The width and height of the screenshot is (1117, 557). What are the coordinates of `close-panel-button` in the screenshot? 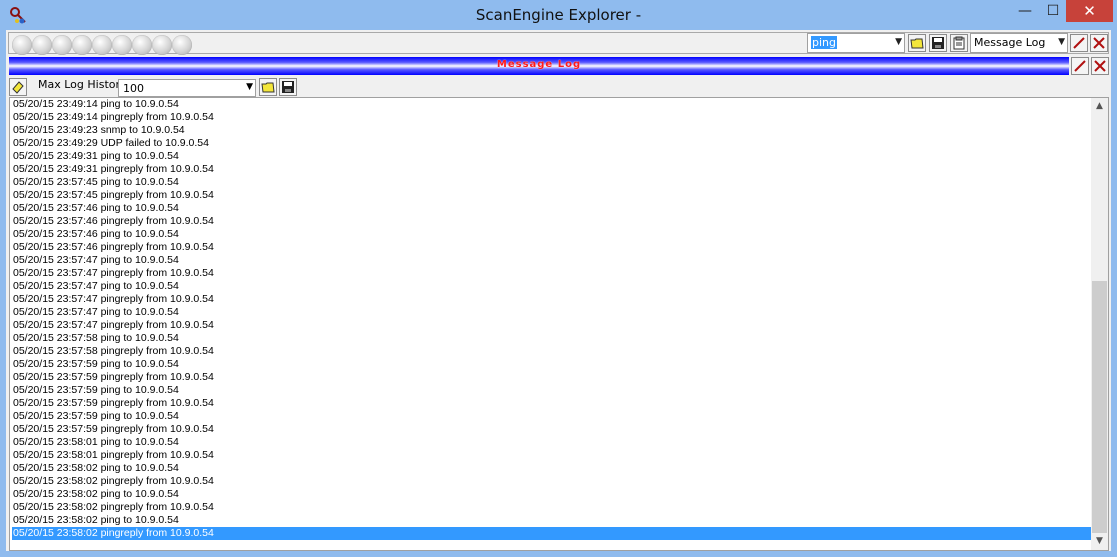 It's located at (1099, 43).